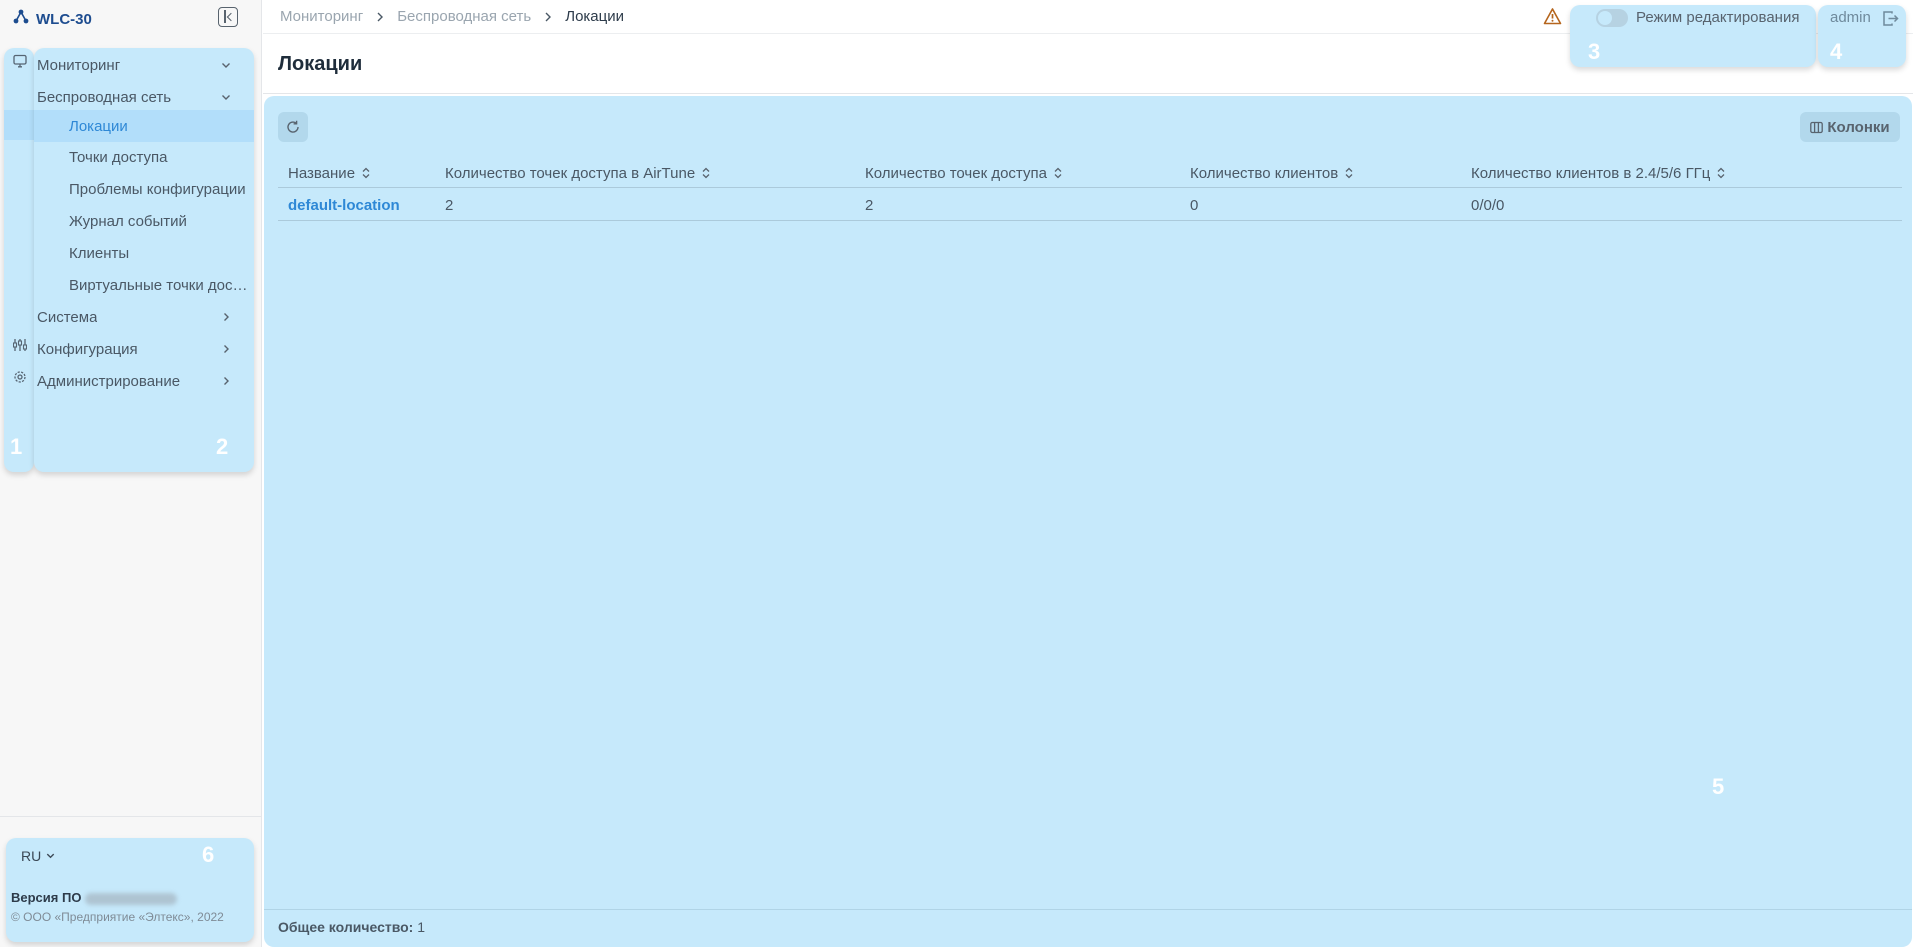 Image resolution: width=1913 pixels, height=947 pixels. What do you see at coordinates (160, 285) in the screenshot?
I see `sidebar-item-label: Виртуальные точки доступа` at bounding box center [160, 285].